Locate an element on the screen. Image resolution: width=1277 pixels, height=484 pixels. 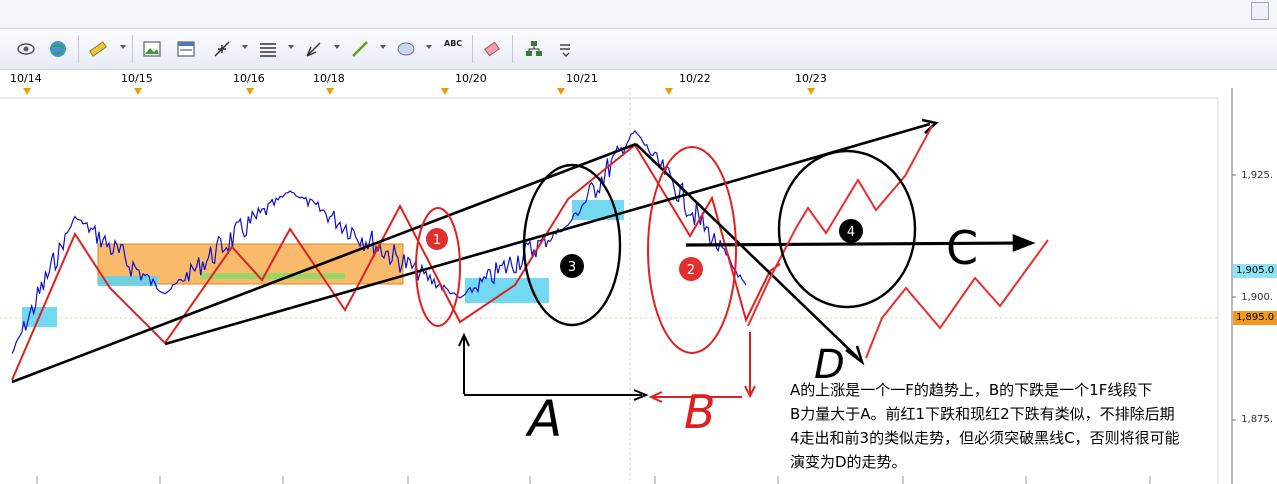
current-price-tag: 1,905.0 is located at coordinates (1255, 271).